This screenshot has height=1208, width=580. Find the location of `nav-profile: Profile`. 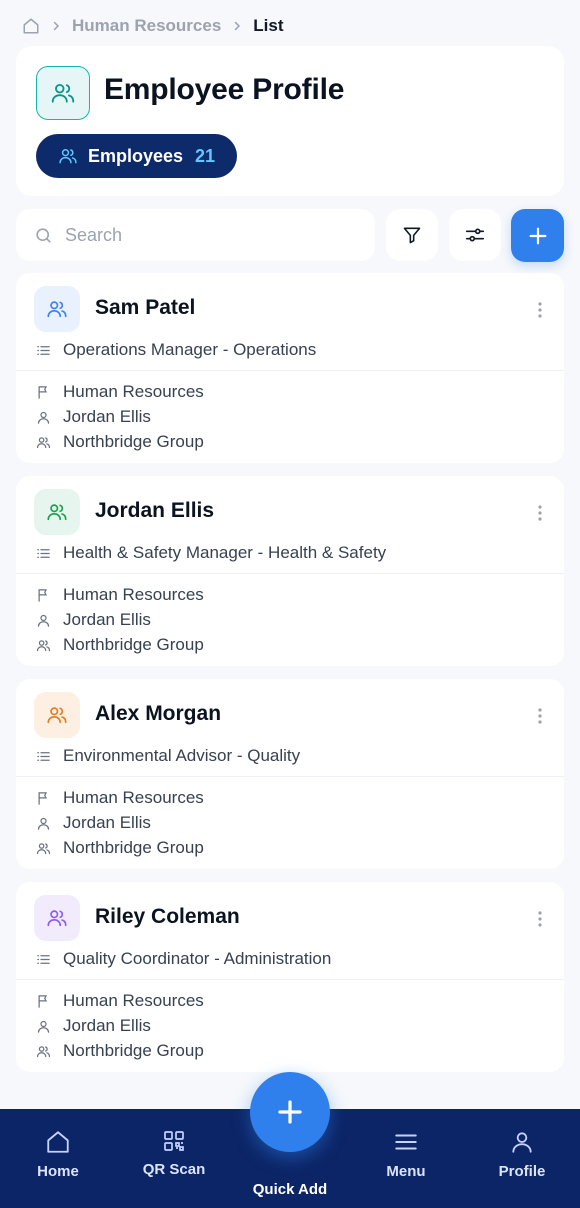

nav-profile: Profile is located at coordinates (522, 1154).